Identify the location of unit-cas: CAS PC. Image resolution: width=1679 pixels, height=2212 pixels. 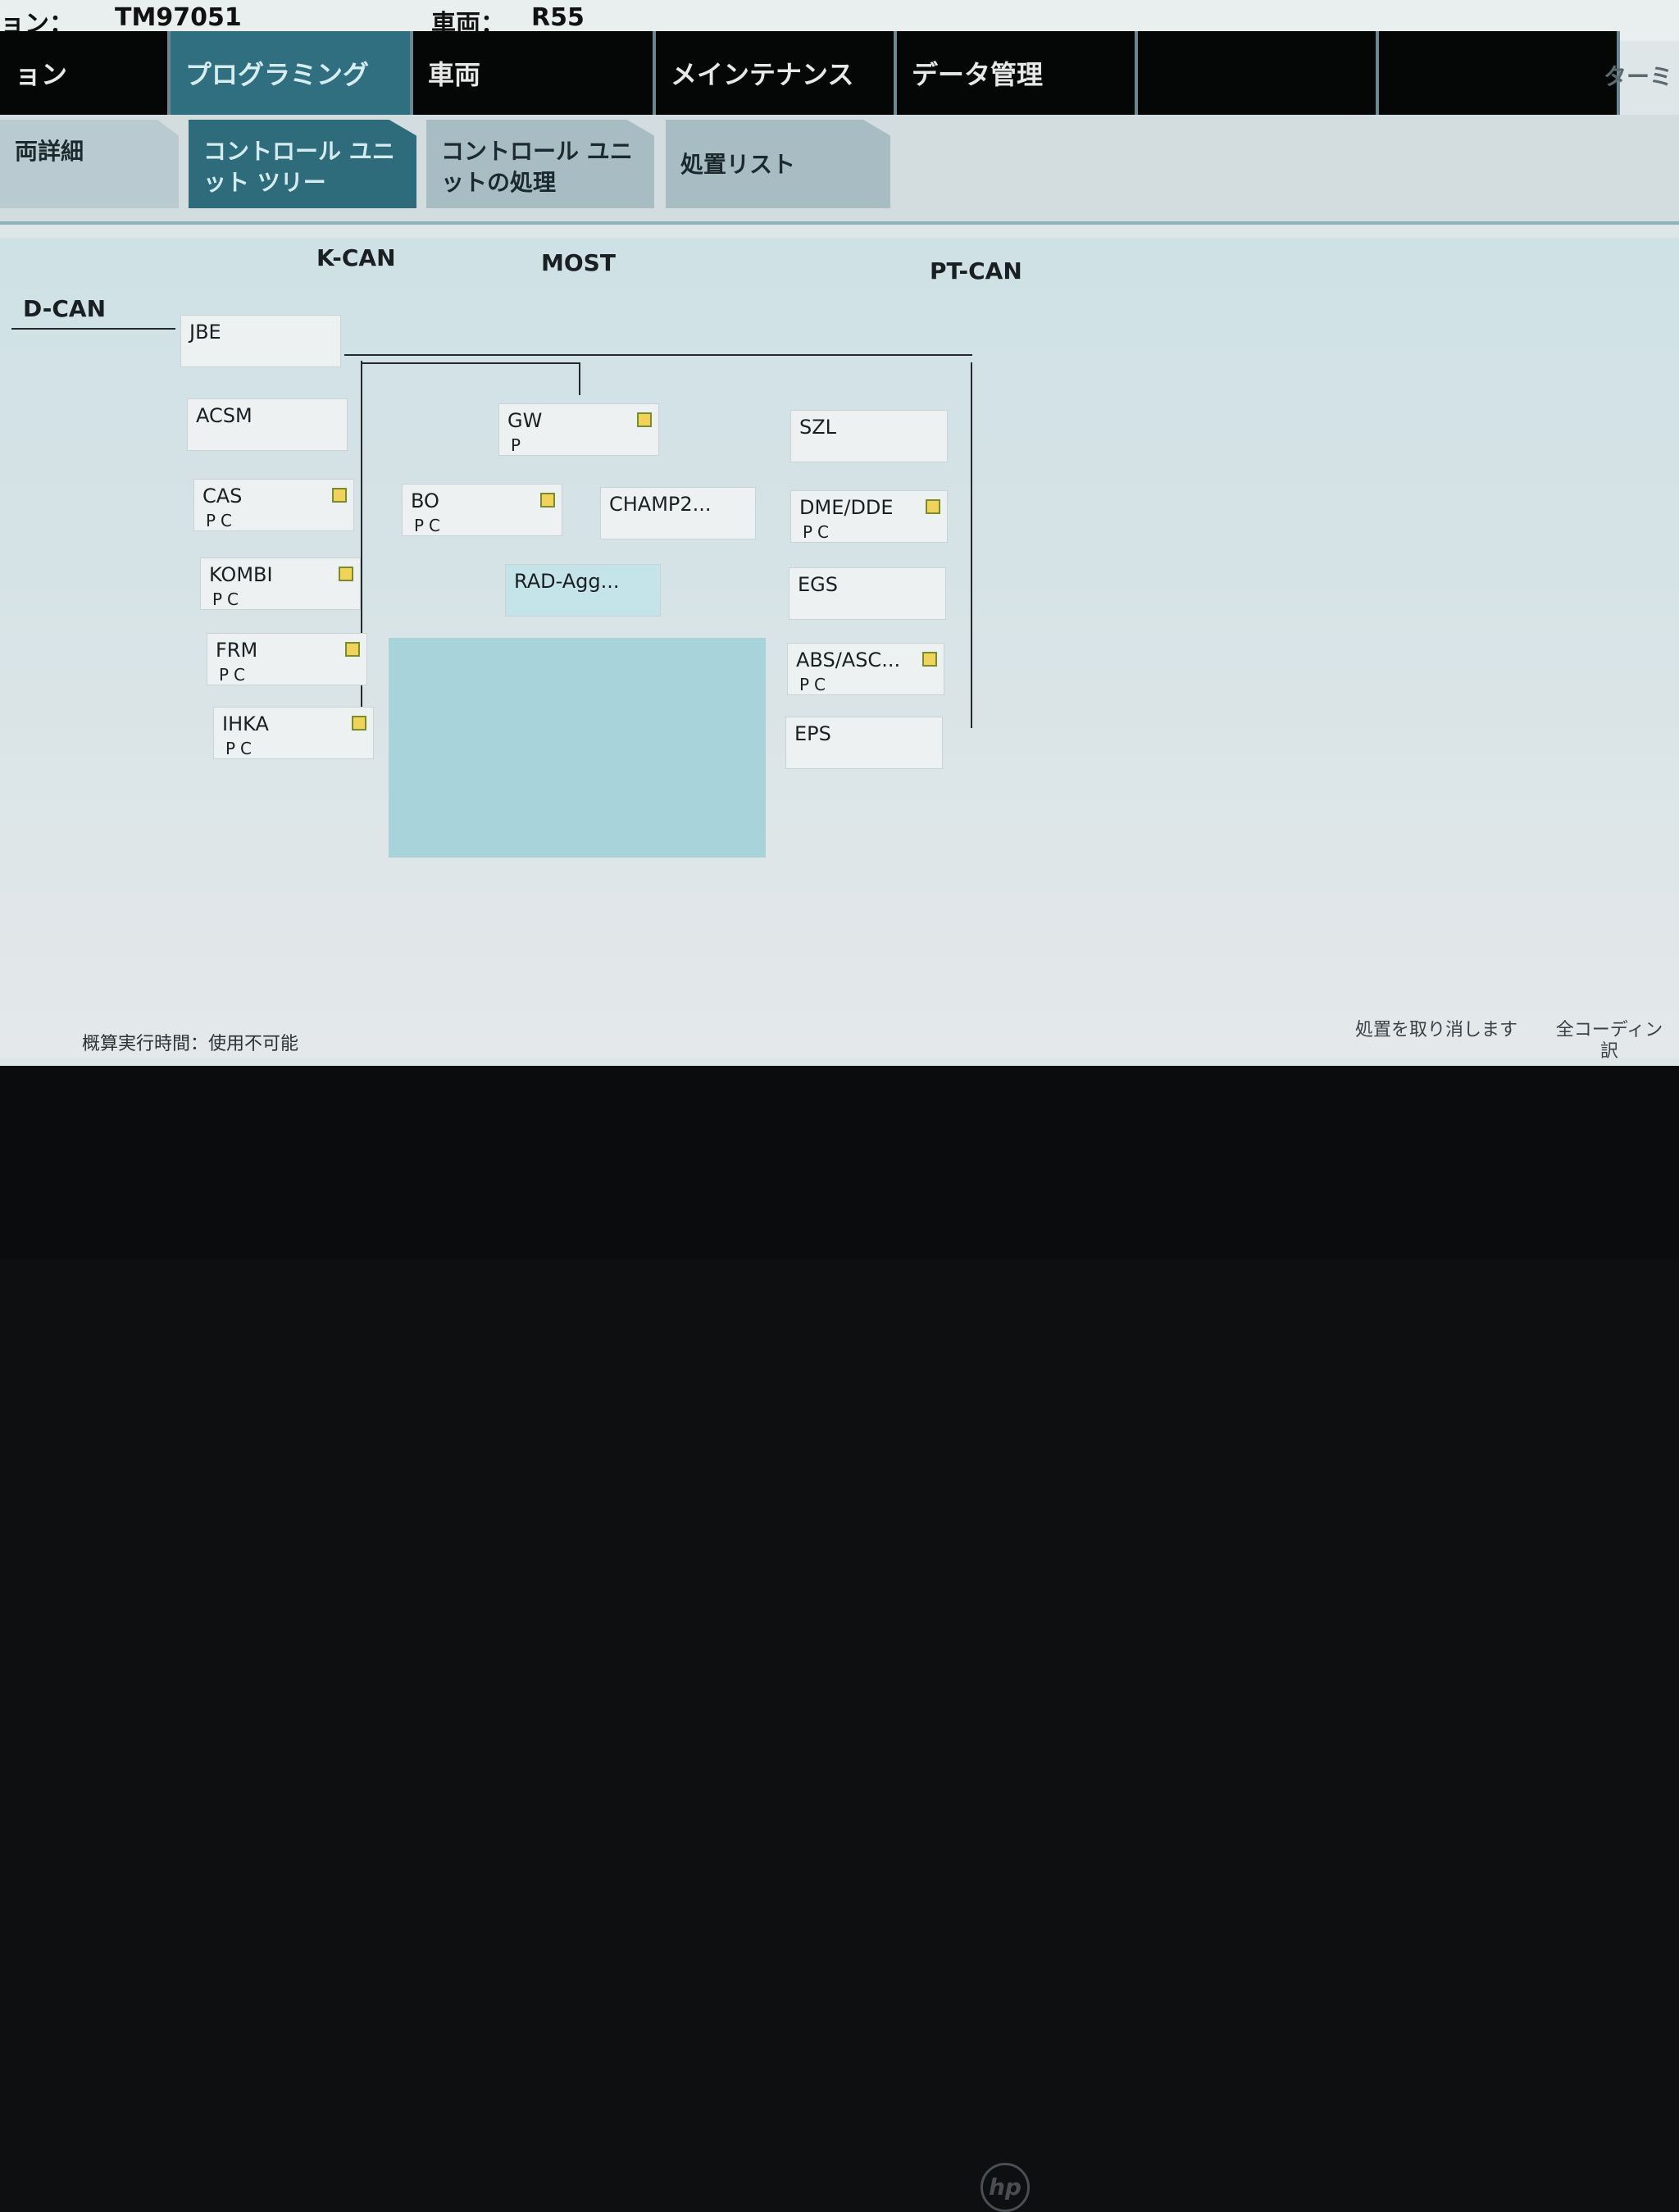
(273, 505).